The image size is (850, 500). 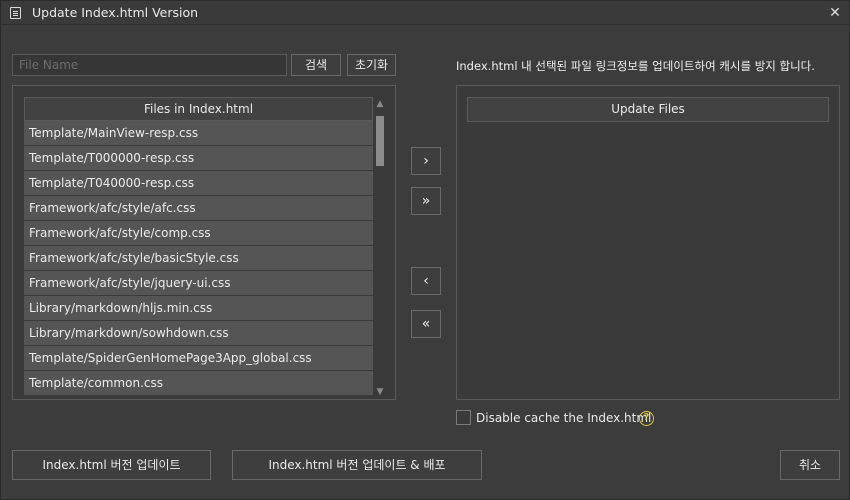 I want to click on file-list-item: Template/common.css, so click(x=198, y=383).